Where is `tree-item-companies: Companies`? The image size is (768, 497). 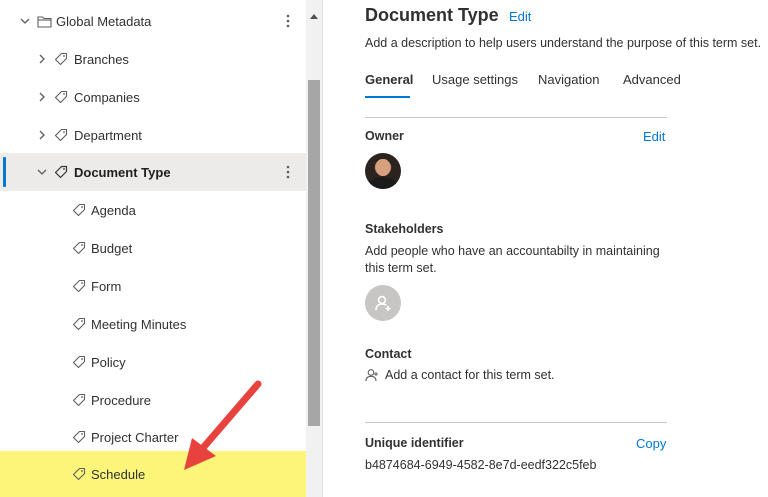 tree-item-companies: Companies is located at coordinates (153, 97).